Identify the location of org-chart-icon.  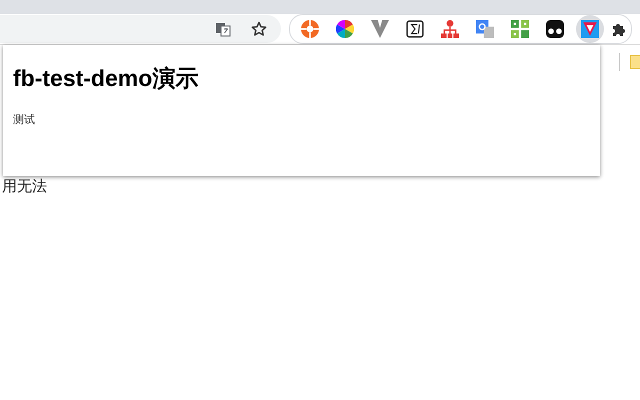
(450, 29).